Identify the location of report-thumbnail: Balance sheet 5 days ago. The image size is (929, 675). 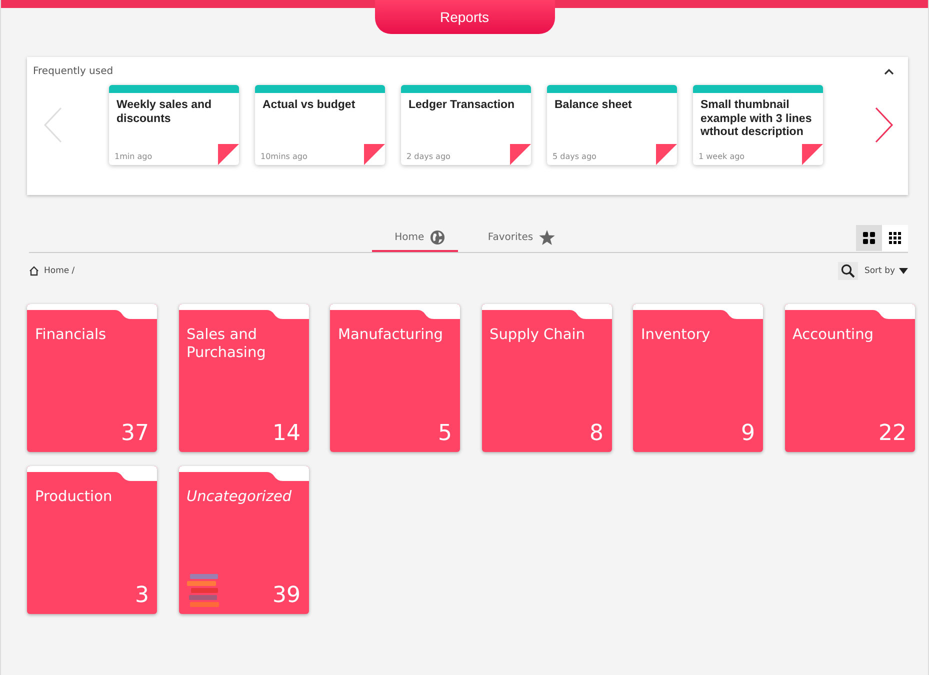
(611, 125).